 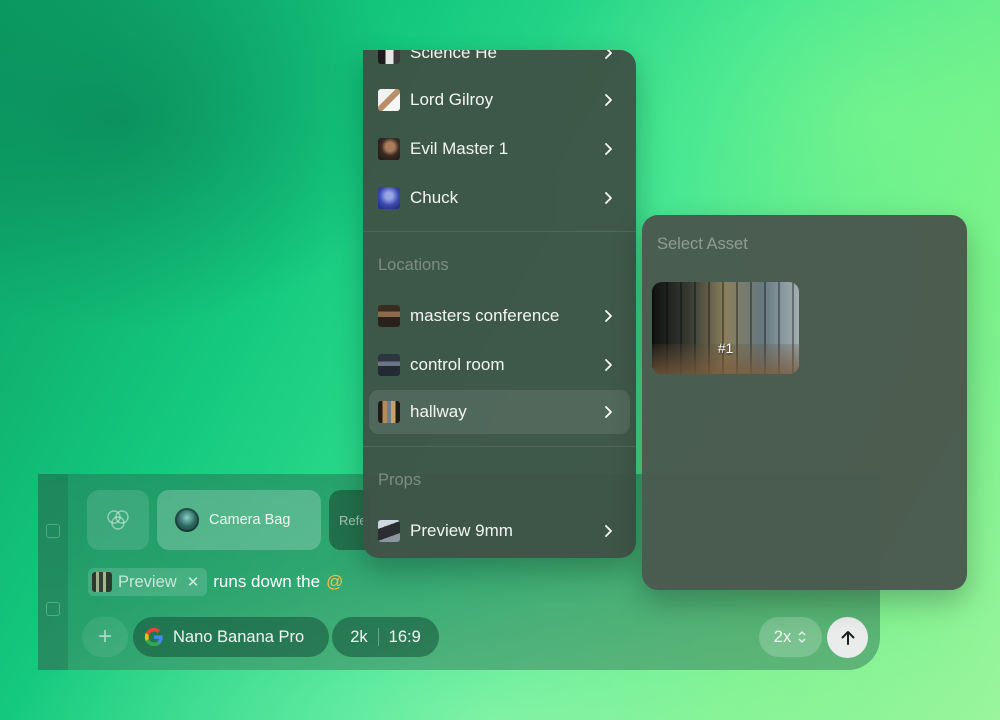 What do you see at coordinates (725, 328) in the screenshot?
I see `asset-card: #1` at bounding box center [725, 328].